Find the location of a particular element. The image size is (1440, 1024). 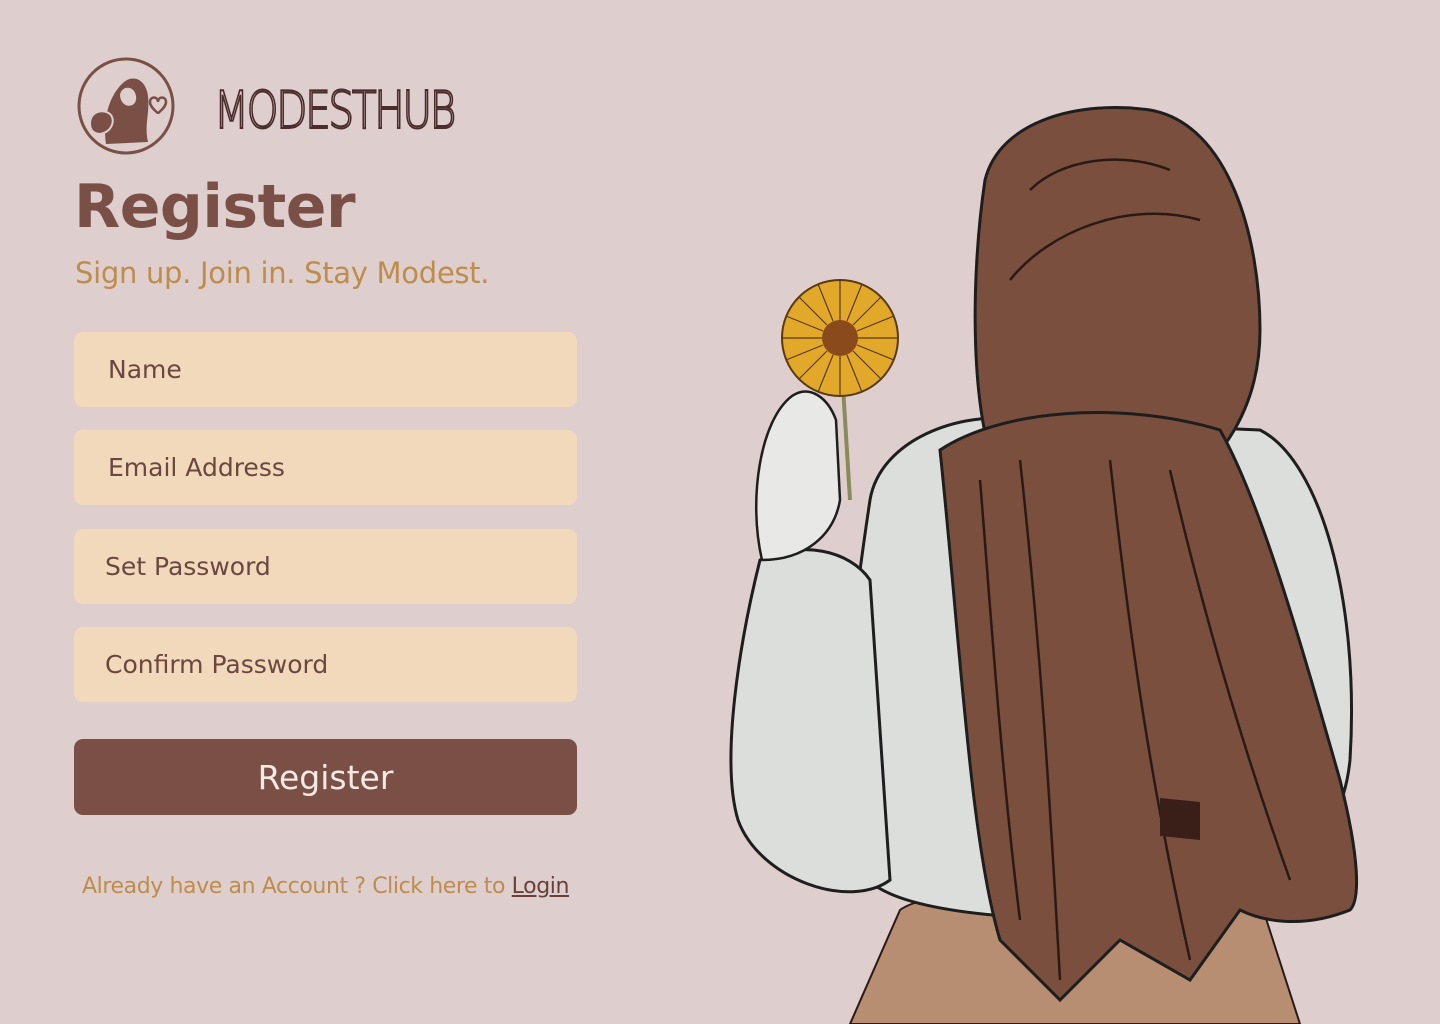

login-prompt-text: Already have an Account ? Click here to is located at coordinates (297, 886).